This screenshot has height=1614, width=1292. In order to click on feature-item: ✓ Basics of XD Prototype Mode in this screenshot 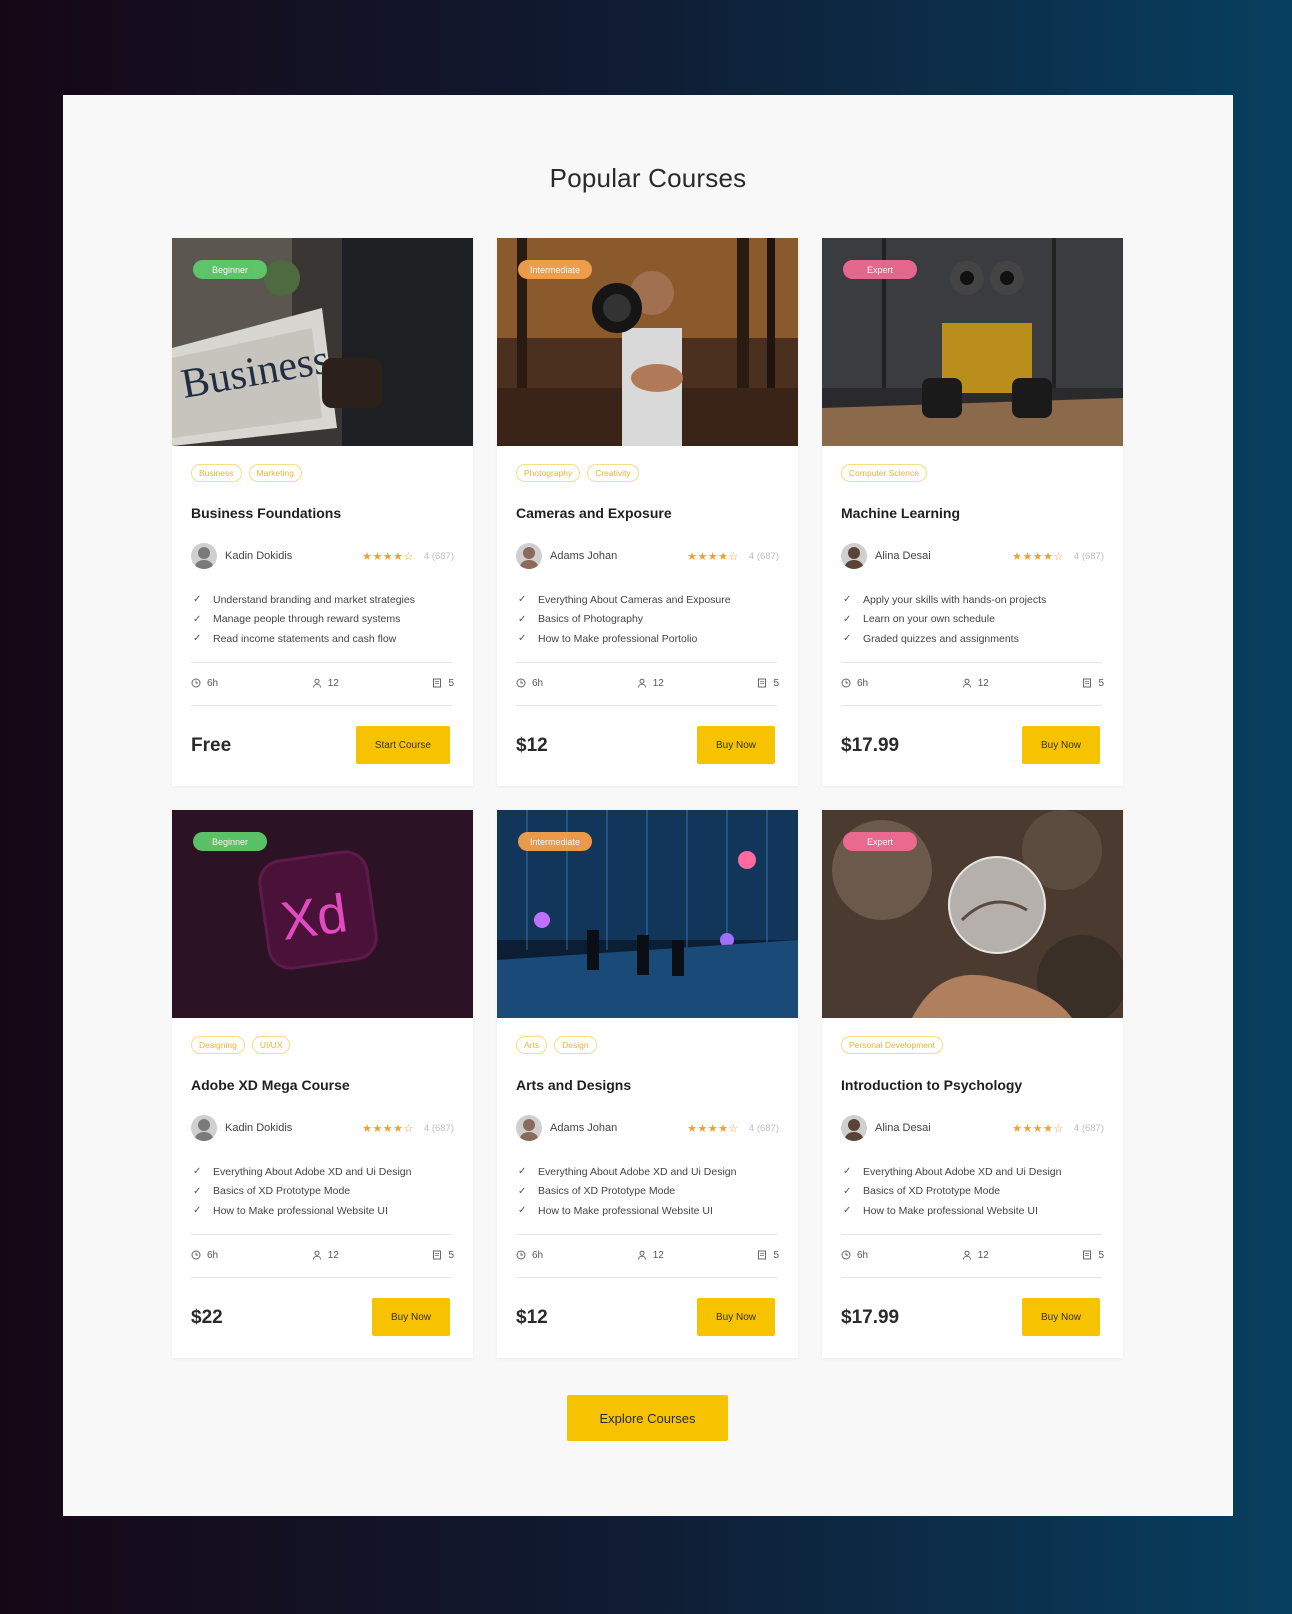, I will do `click(627, 1192)`.